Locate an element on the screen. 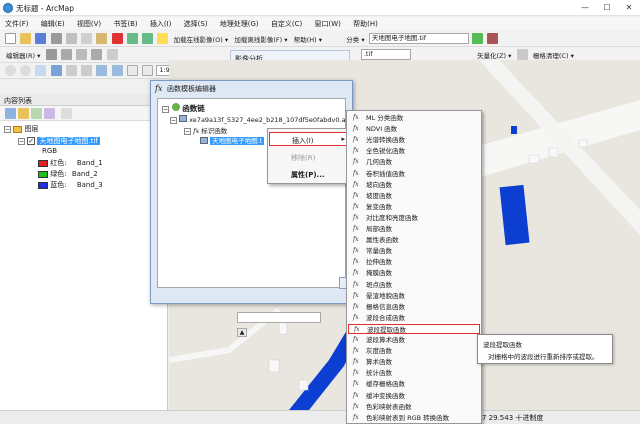  sketch-icon is located at coordinates (66, 54).